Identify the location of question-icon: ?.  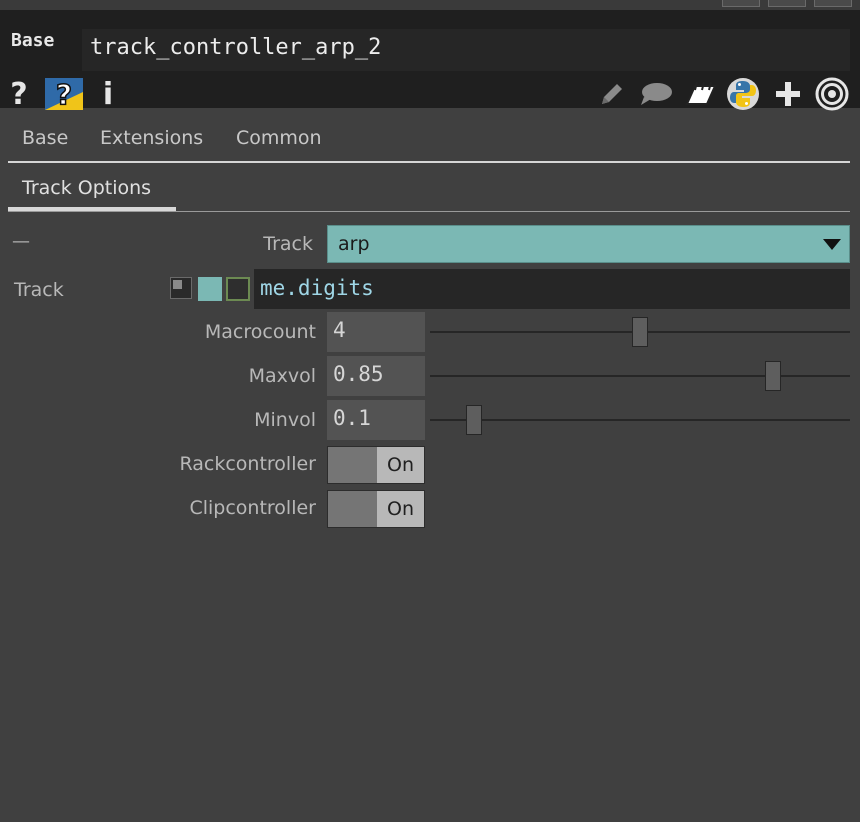
(19, 94).